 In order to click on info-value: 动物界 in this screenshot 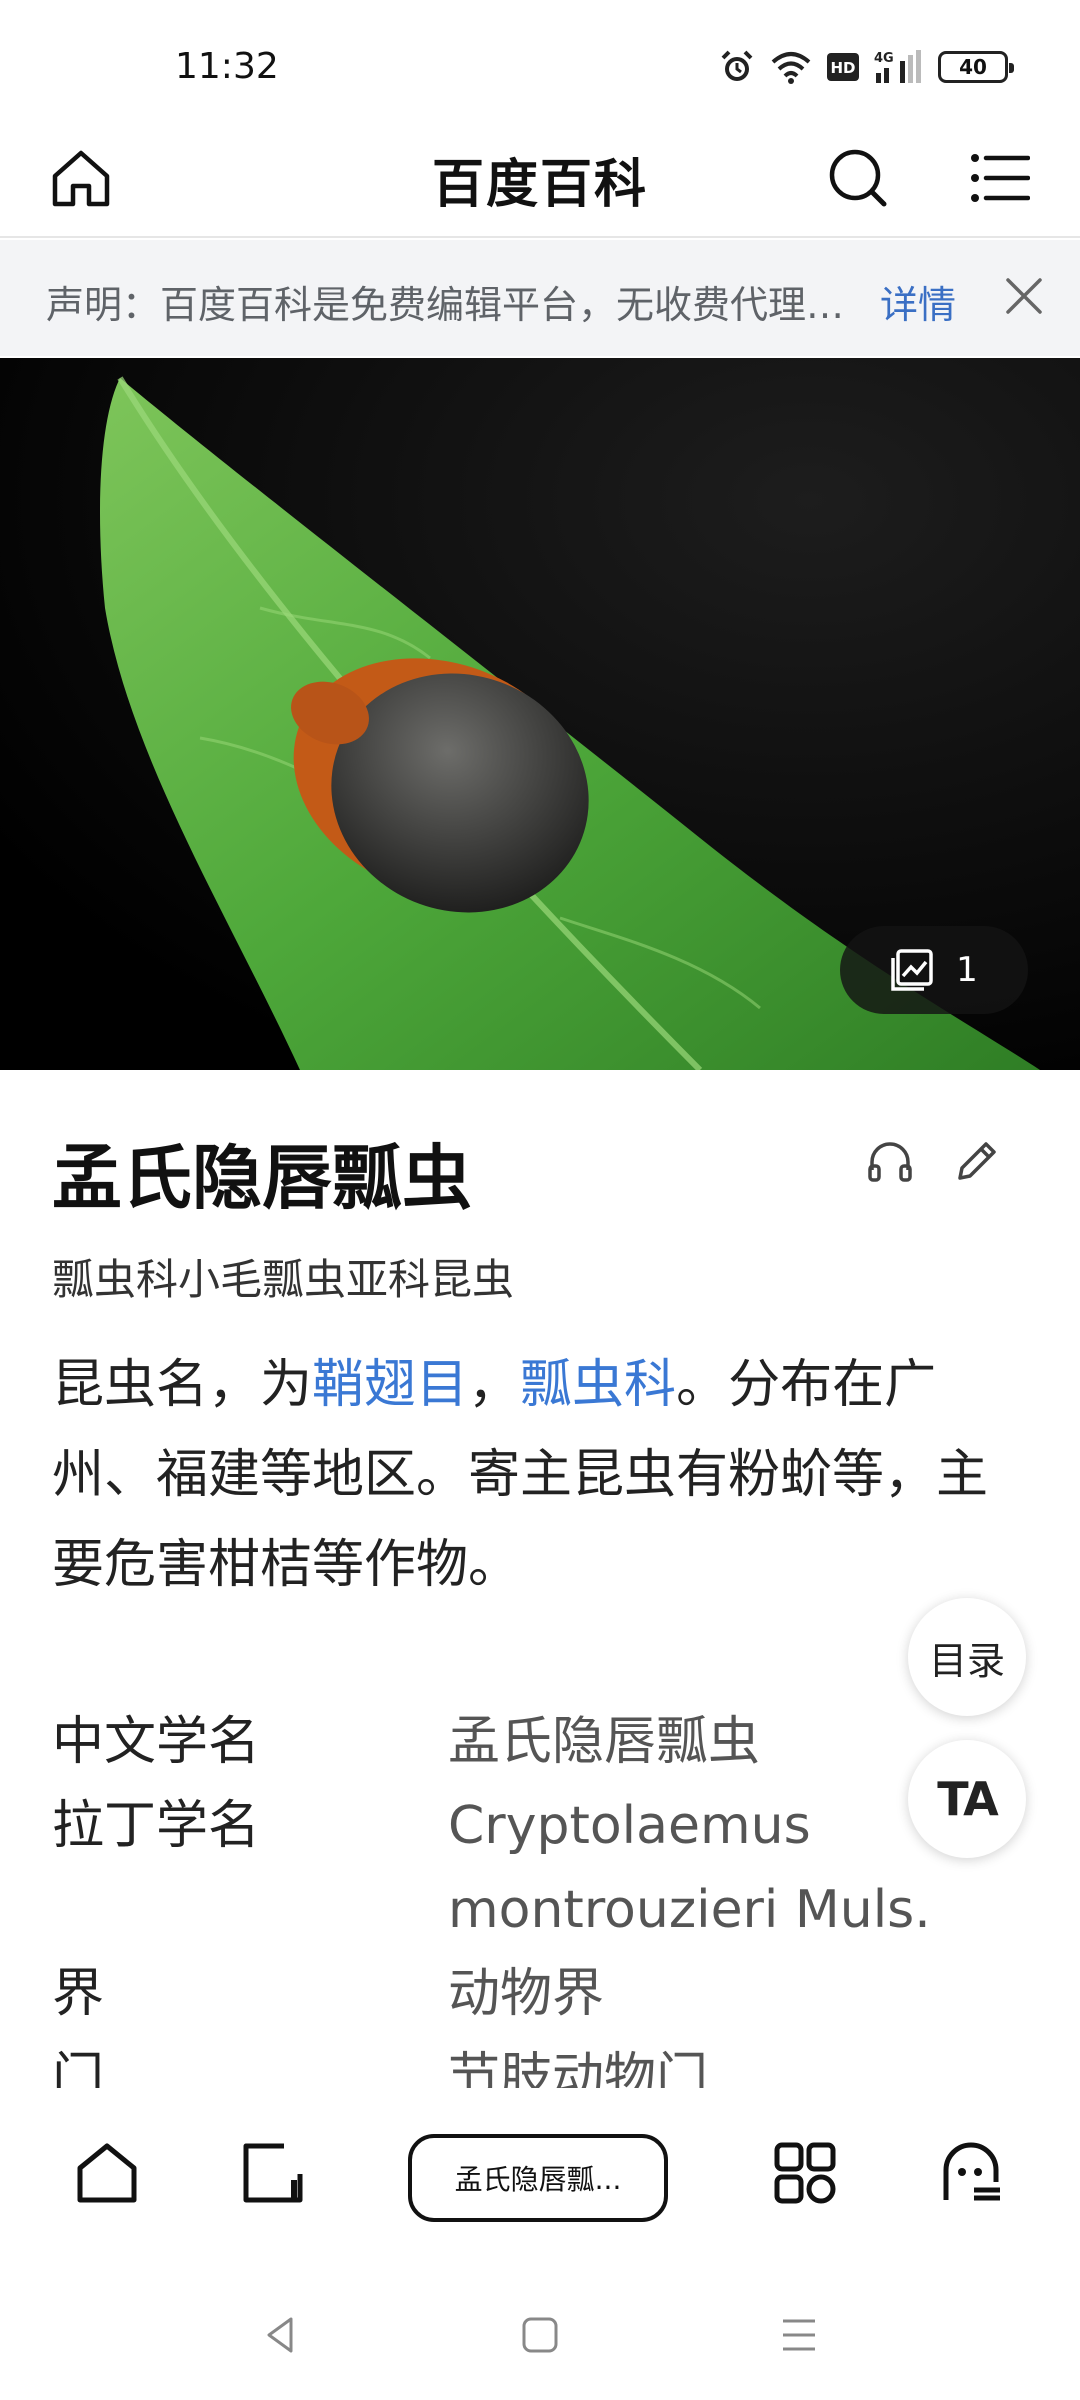, I will do `click(526, 1994)`.